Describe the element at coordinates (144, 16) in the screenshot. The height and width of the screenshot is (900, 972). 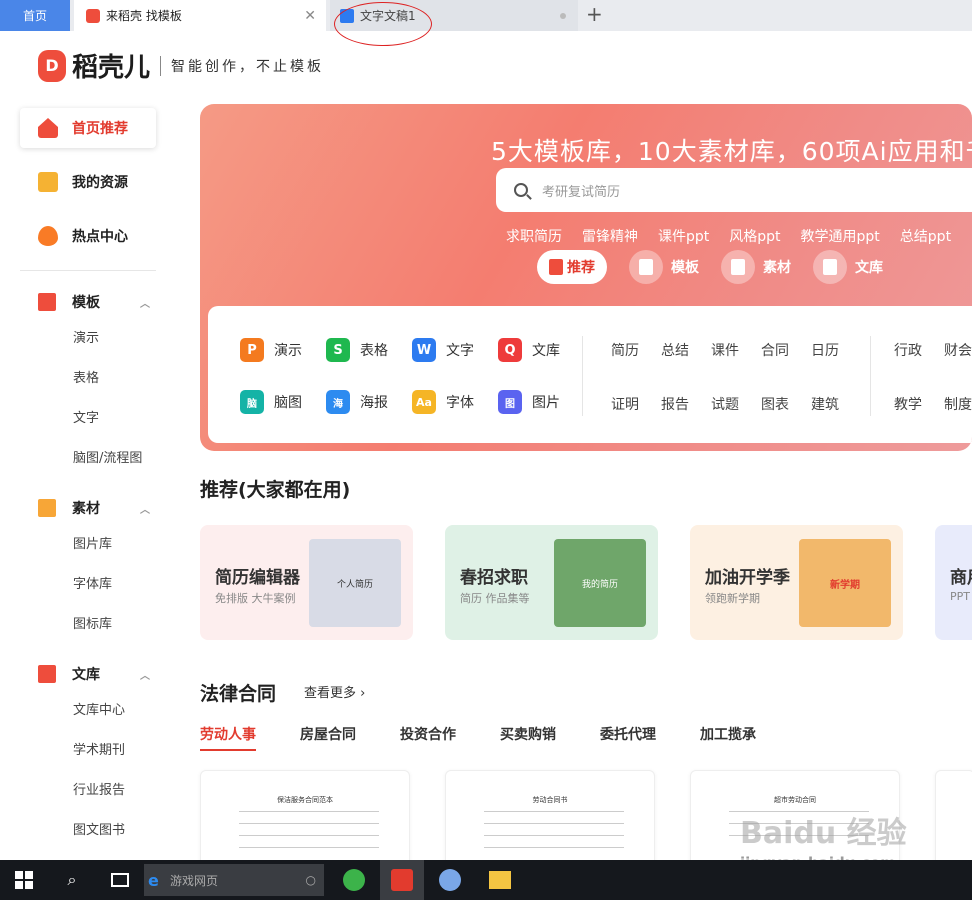
I see `tab-template-store-label: 来稻壳 找模板` at that location.